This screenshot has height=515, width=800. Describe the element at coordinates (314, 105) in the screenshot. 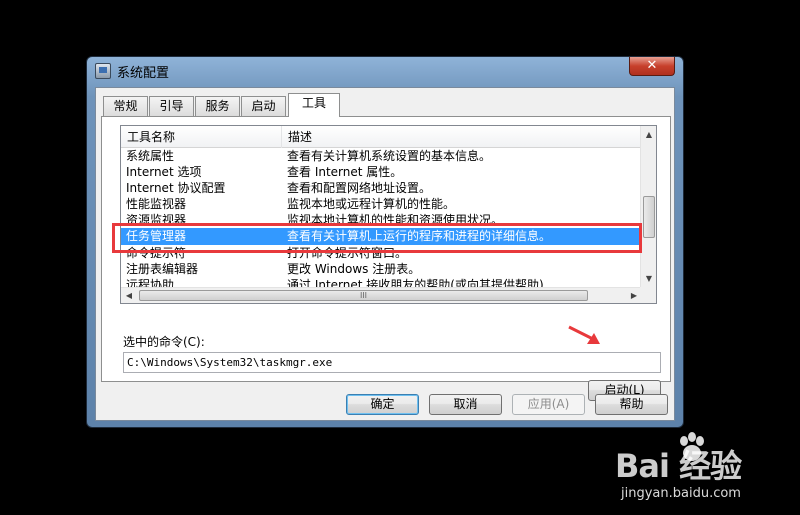

I see `tab-tools: 工具` at that location.